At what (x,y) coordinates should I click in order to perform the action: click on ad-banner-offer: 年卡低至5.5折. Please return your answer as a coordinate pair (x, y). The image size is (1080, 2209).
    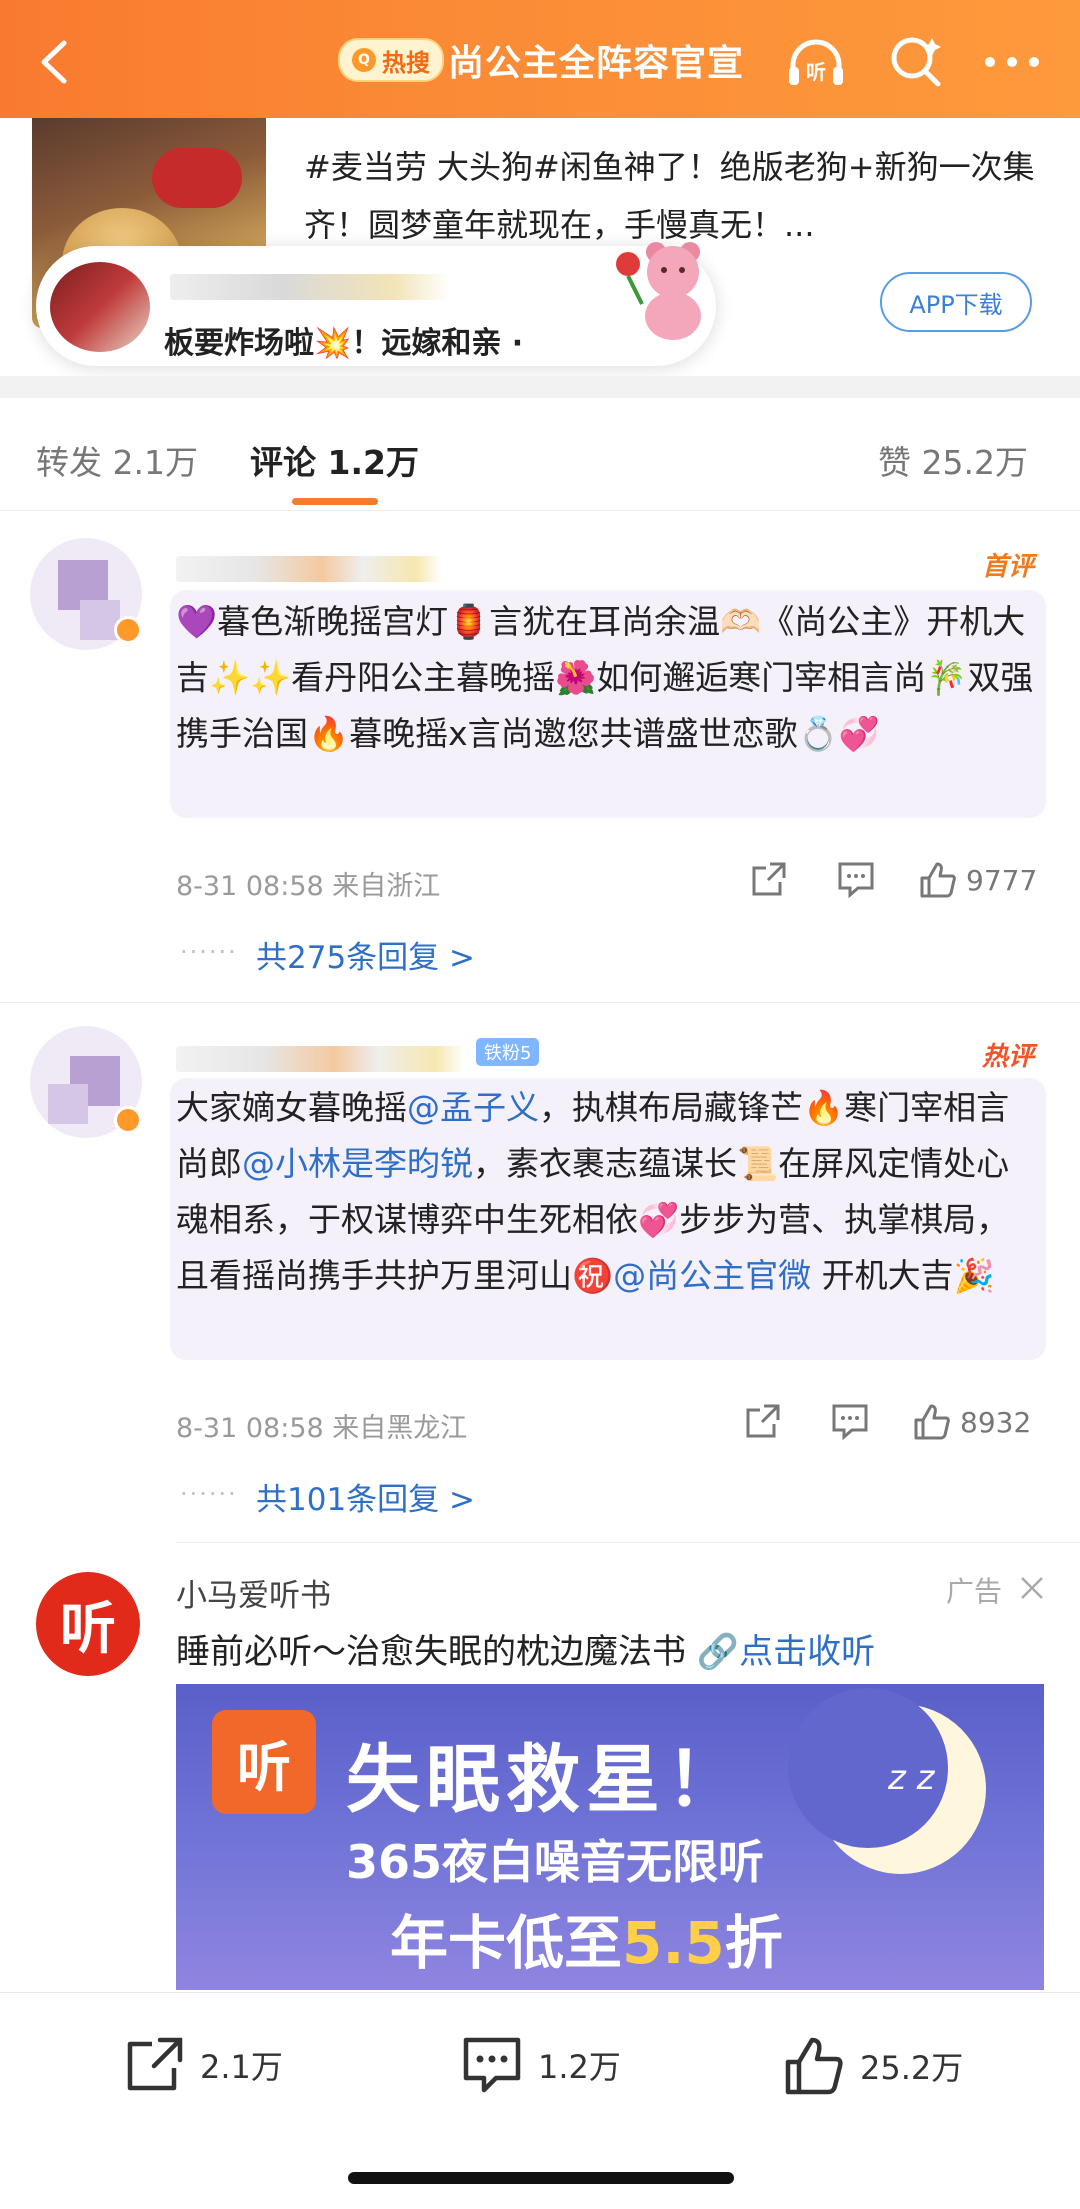
    Looking at the image, I should click on (586, 1943).